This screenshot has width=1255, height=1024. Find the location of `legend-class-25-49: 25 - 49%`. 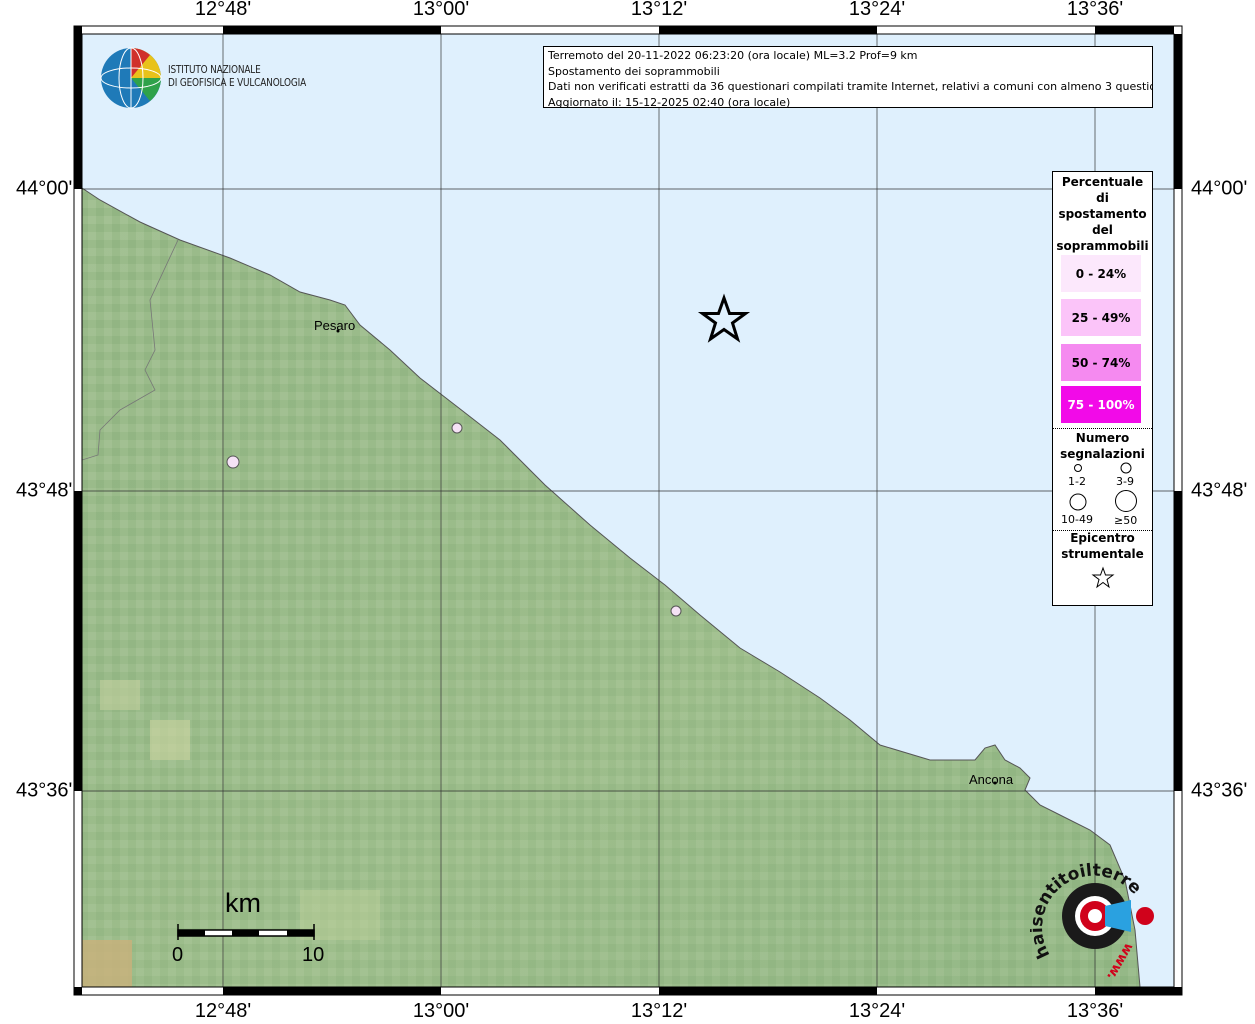

legend-class-25-49: 25 - 49% is located at coordinates (1101, 317).